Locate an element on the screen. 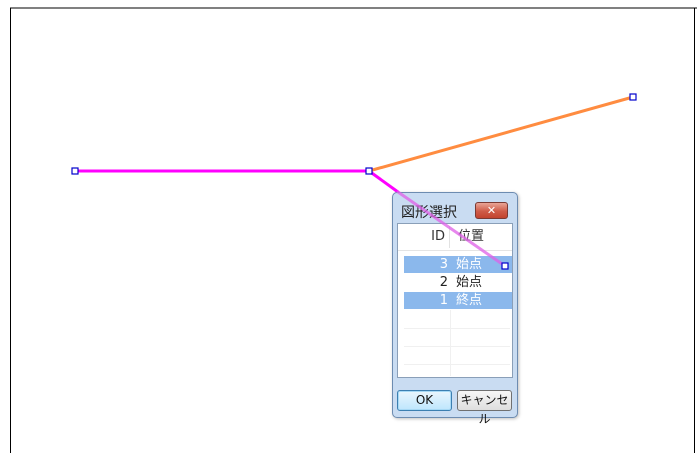 The height and width of the screenshot is (453, 697). column-header-id: ID is located at coordinates (427, 237).